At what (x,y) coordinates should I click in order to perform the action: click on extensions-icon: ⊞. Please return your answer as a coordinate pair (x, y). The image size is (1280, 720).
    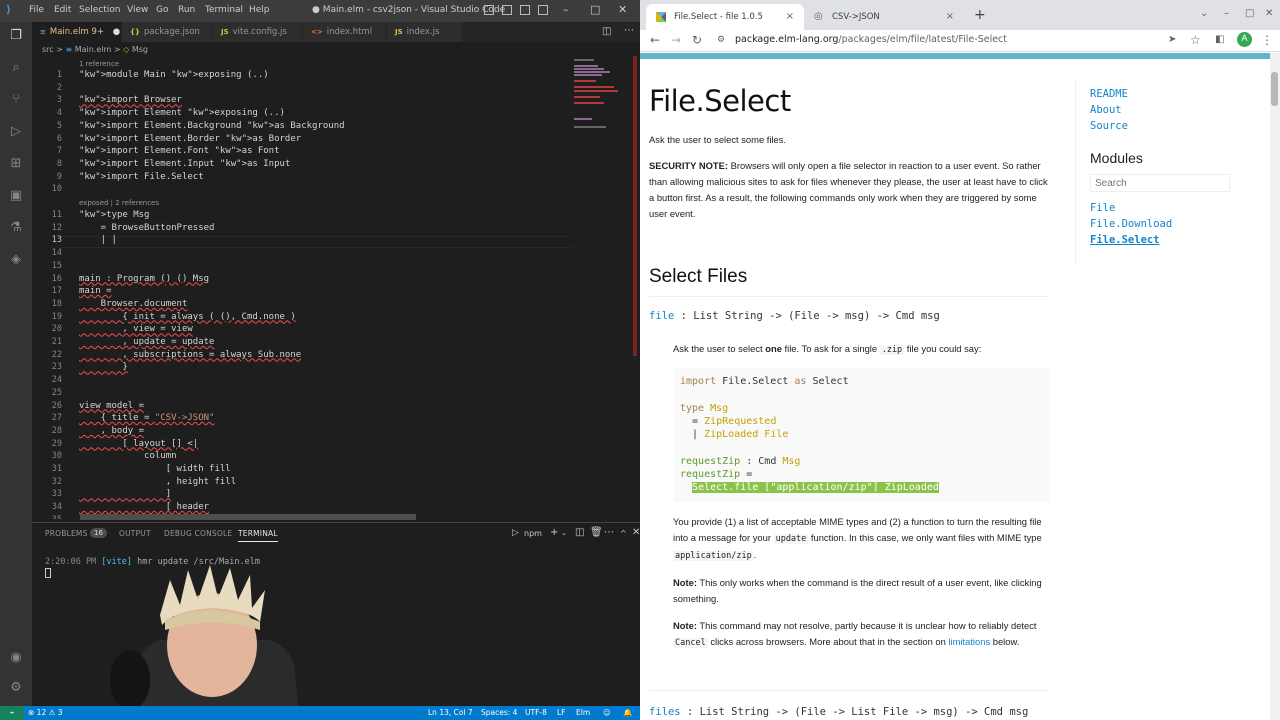
    Looking at the image, I should click on (16, 164).